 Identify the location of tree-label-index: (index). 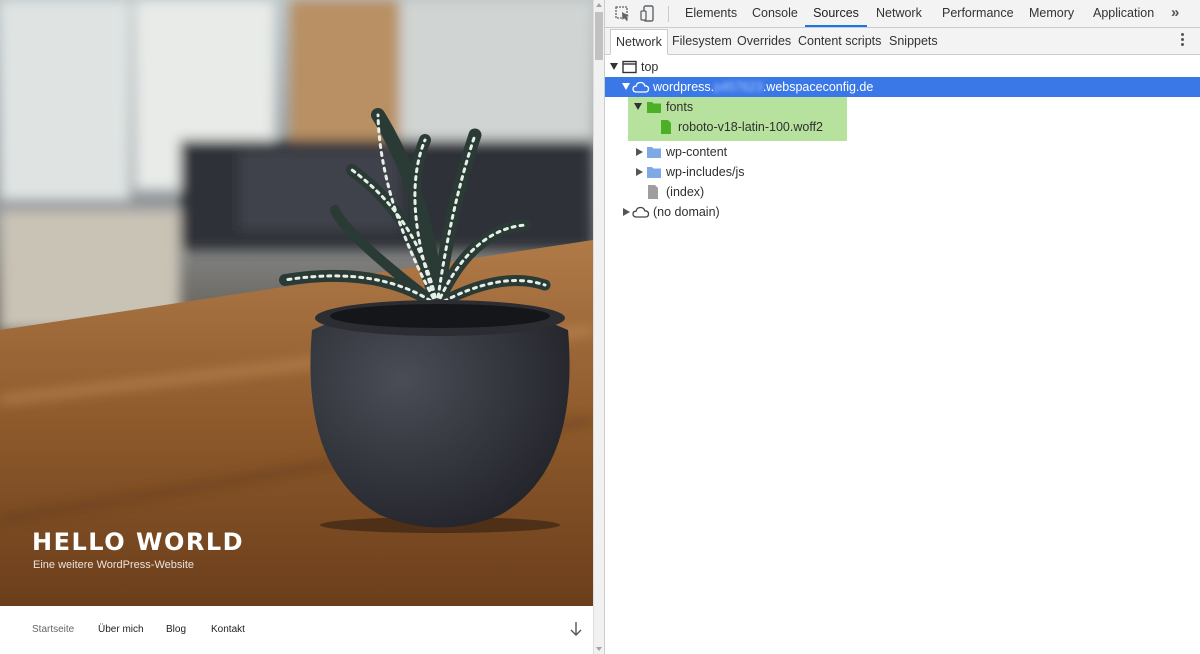
(685, 192).